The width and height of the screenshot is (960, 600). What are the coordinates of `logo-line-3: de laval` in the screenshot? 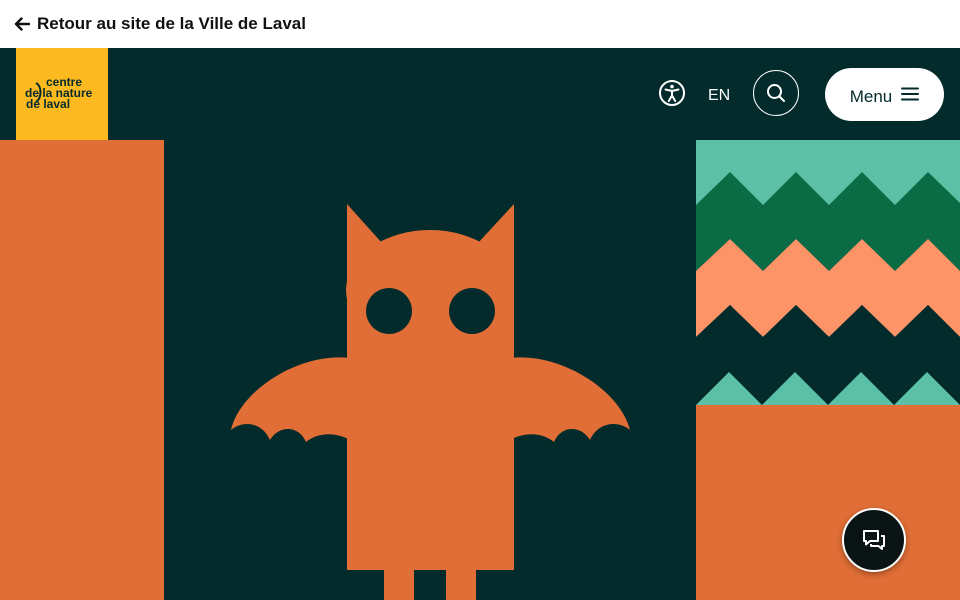 It's located at (48, 104).